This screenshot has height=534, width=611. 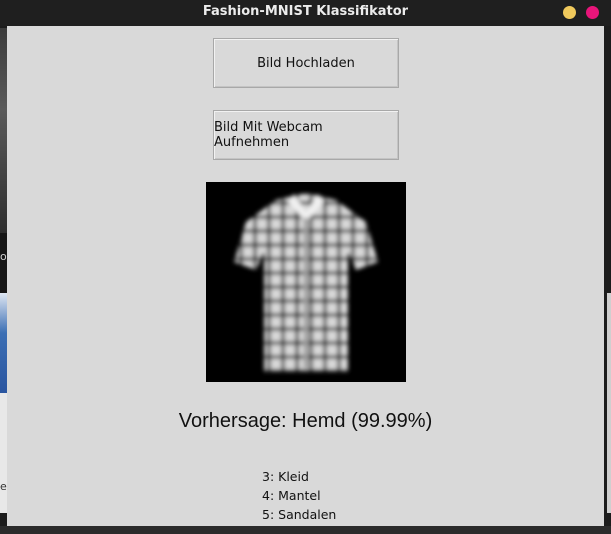 What do you see at coordinates (305, 421) in the screenshot?
I see `prediction-label: Vorhersage: Hemd (99.99%)` at bounding box center [305, 421].